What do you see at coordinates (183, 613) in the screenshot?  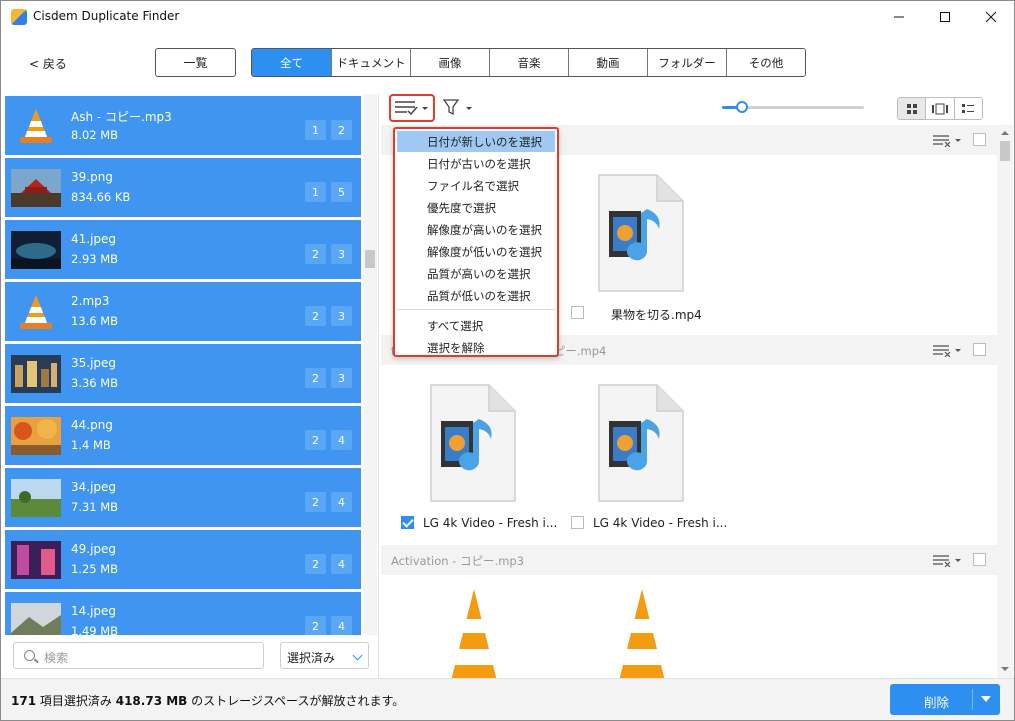 I see `list-item: 14.jpeg 1.49 MB 2 4` at bounding box center [183, 613].